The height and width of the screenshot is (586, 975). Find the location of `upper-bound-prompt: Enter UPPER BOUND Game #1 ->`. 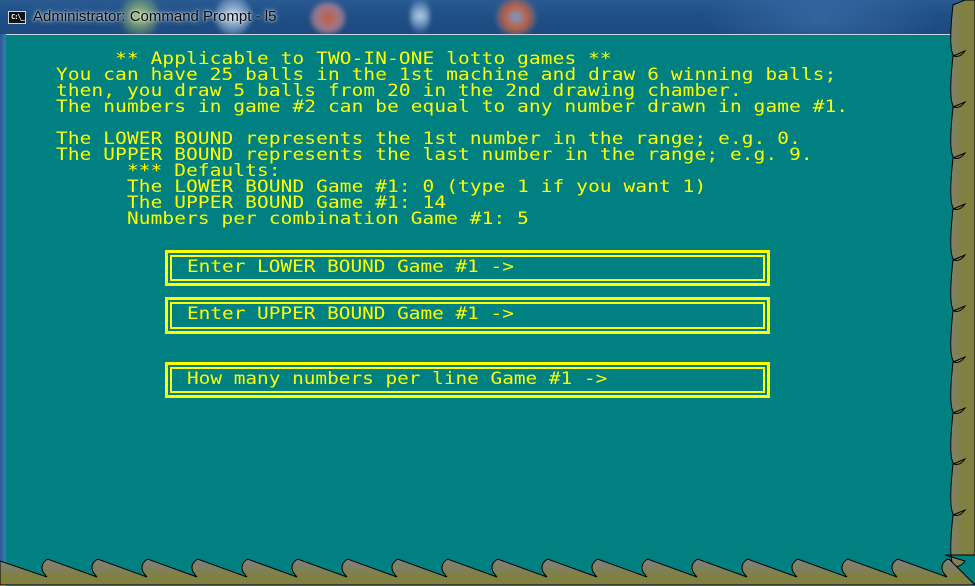

upper-bound-prompt: Enter UPPER BOUND Game #1 -> is located at coordinates (467, 315).